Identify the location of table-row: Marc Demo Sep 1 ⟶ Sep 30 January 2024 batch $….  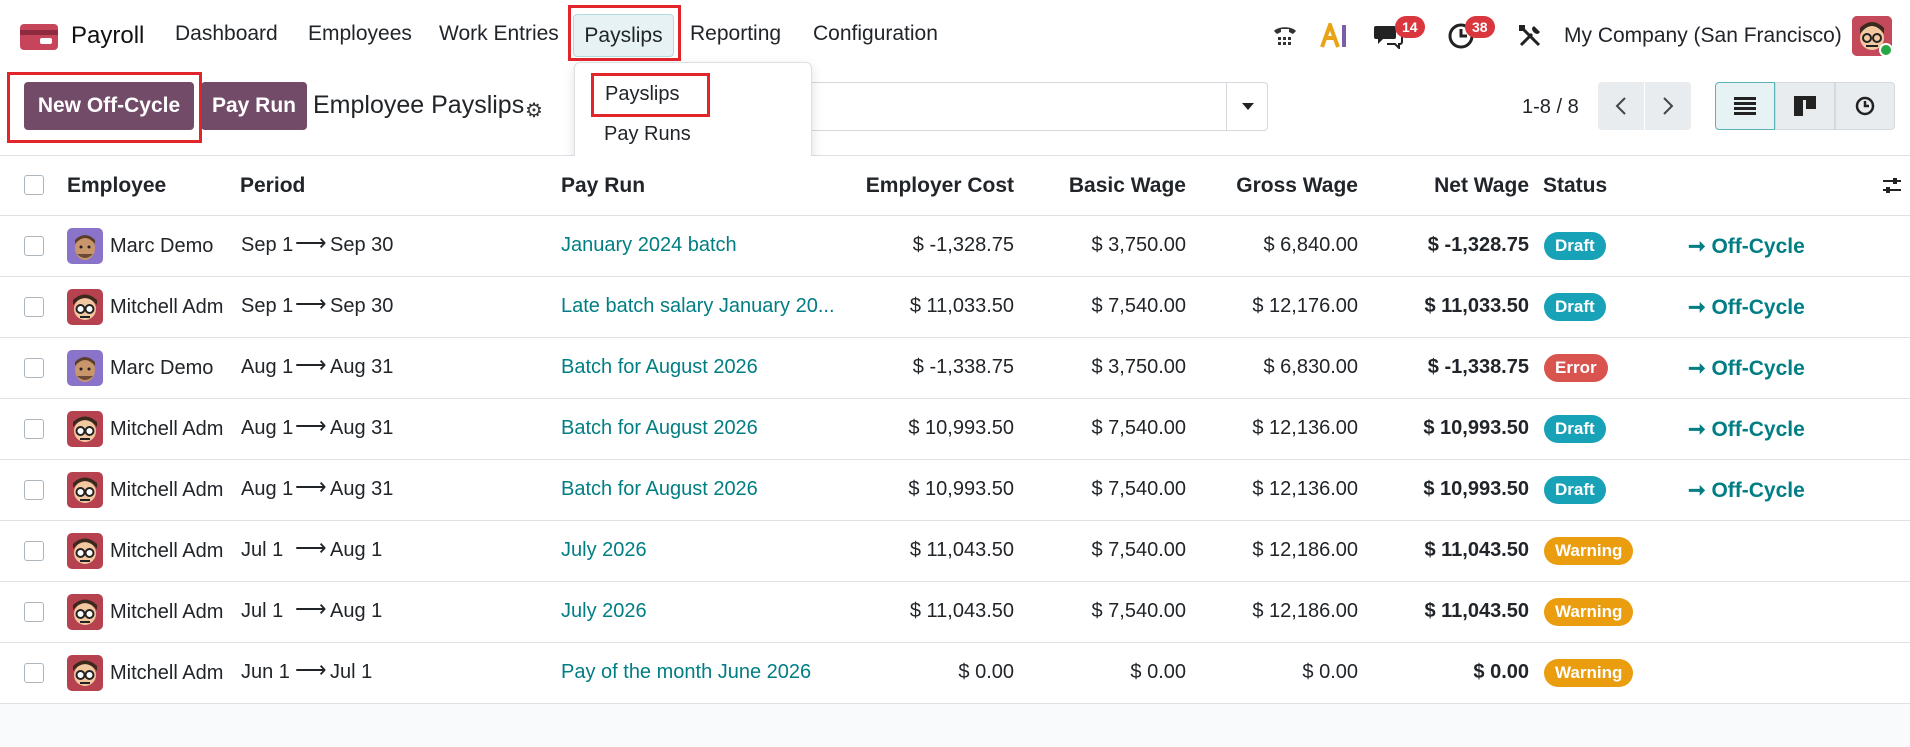
(955, 246).